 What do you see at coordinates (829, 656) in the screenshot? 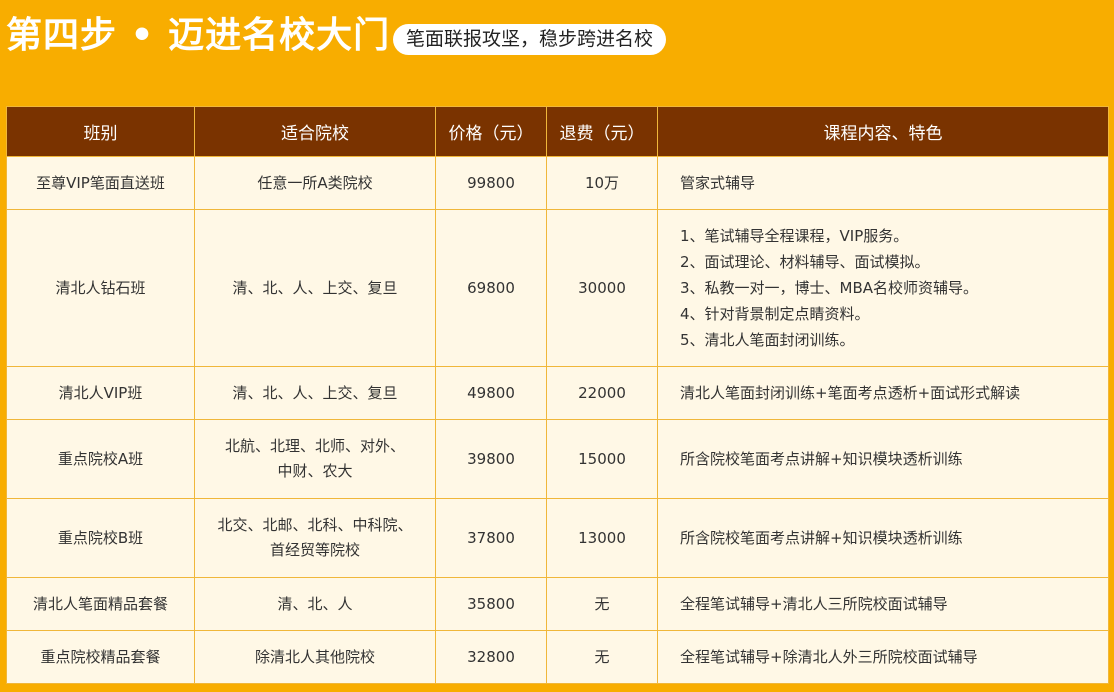
I see `content-line: 全程笔试辅导+除清北人外三所院校面试辅导` at bounding box center [829, 656].